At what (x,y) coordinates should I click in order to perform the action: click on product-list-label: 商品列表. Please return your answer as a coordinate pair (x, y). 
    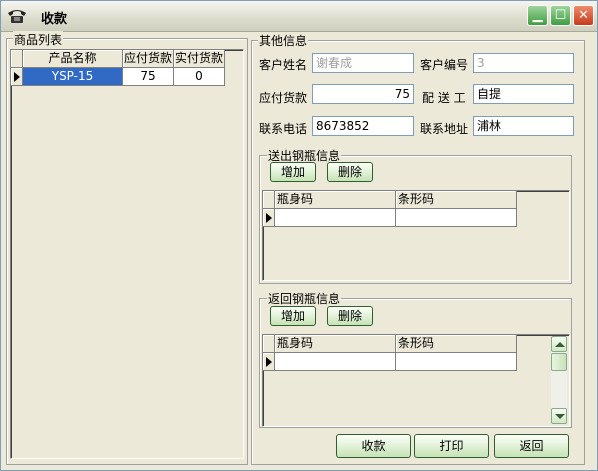
    Looking at the image, I should click on (38, 39).